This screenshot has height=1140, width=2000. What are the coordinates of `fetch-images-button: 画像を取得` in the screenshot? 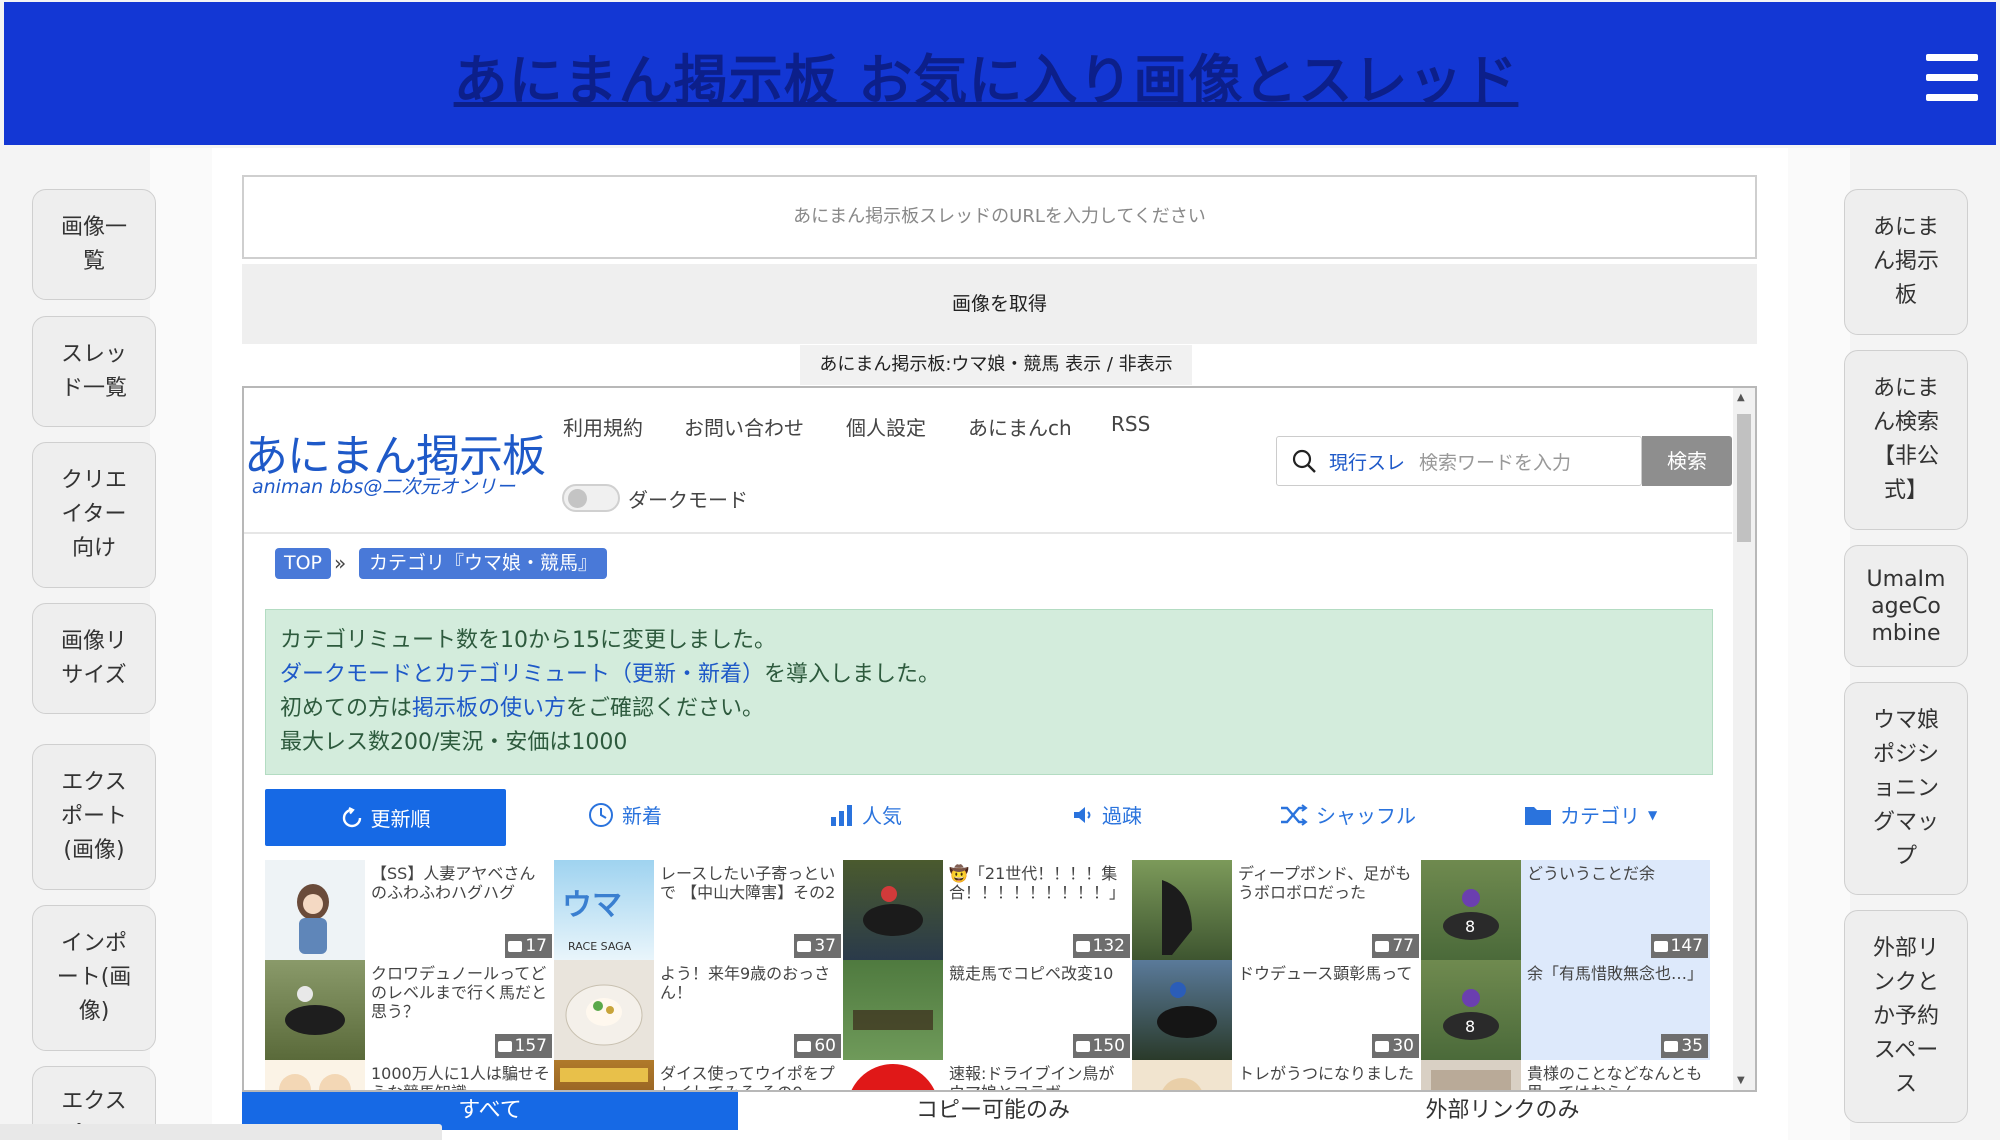 It's located at (999, 304).